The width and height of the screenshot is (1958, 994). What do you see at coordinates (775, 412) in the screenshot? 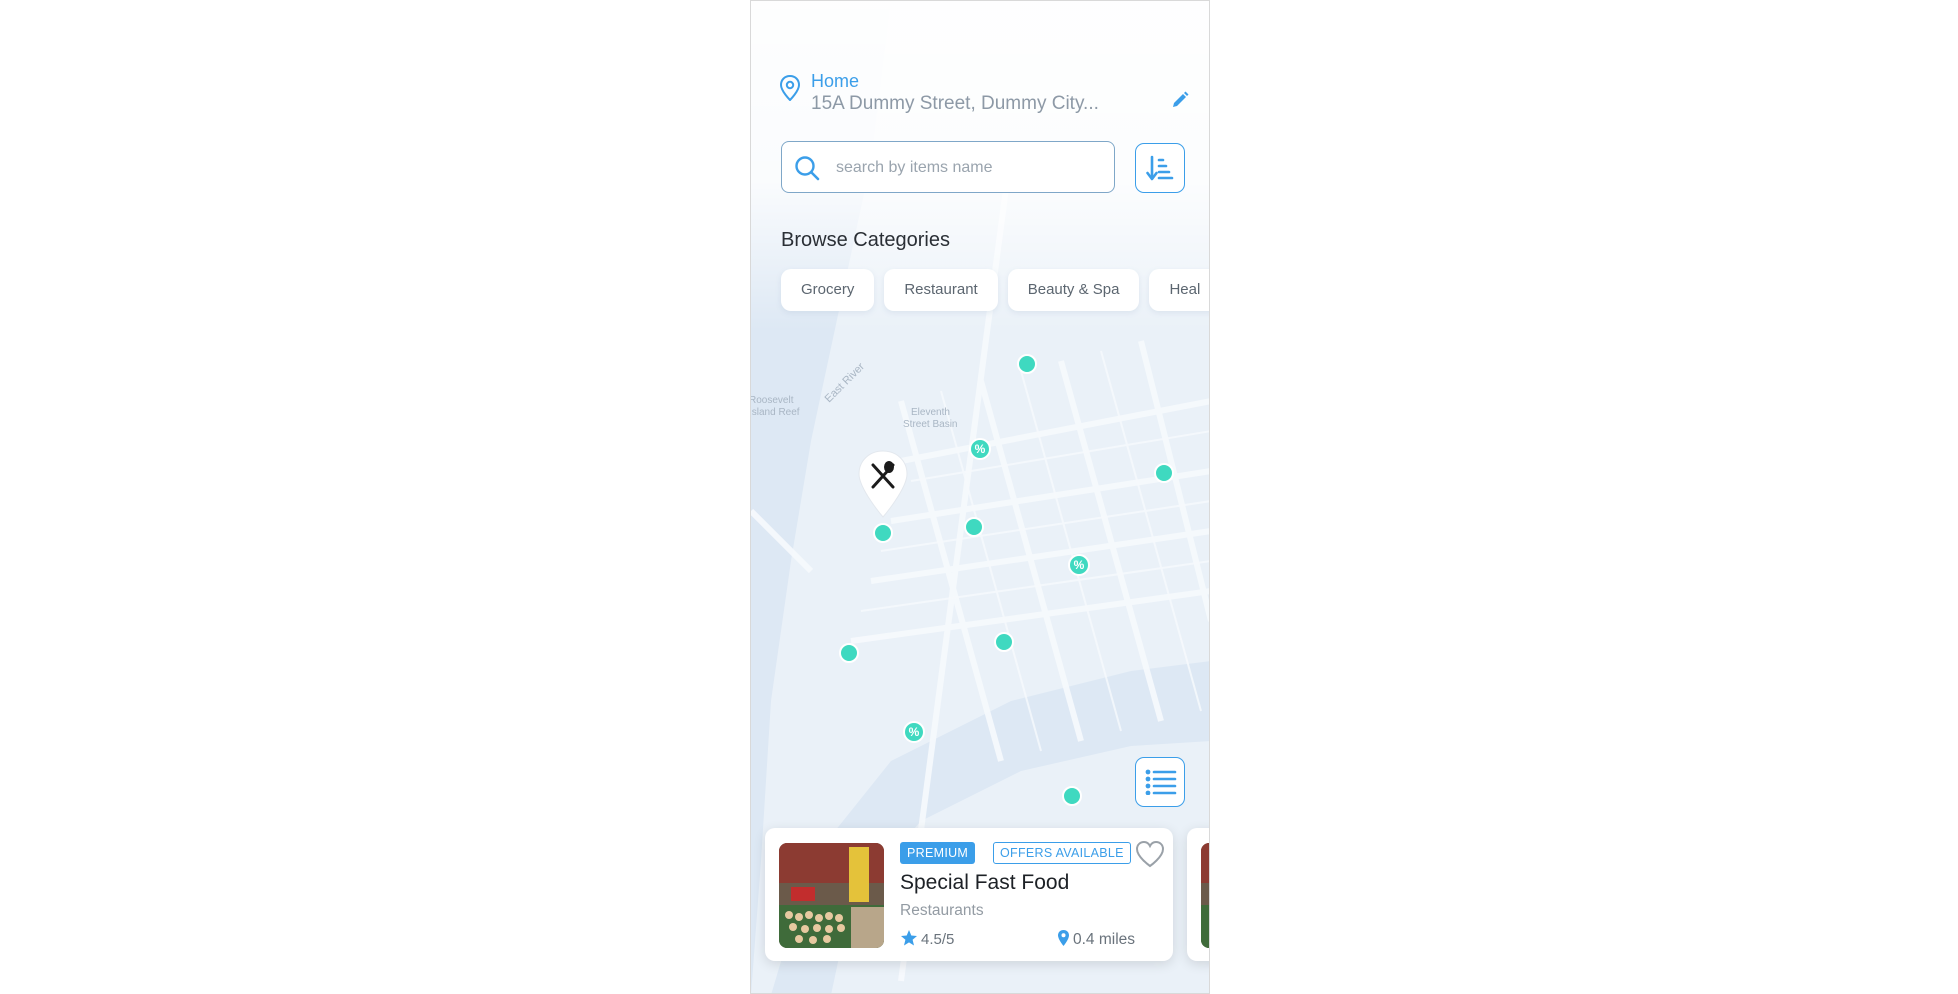
I see `map-label-island-2: Island Reef` at bounding box center [775, 412].